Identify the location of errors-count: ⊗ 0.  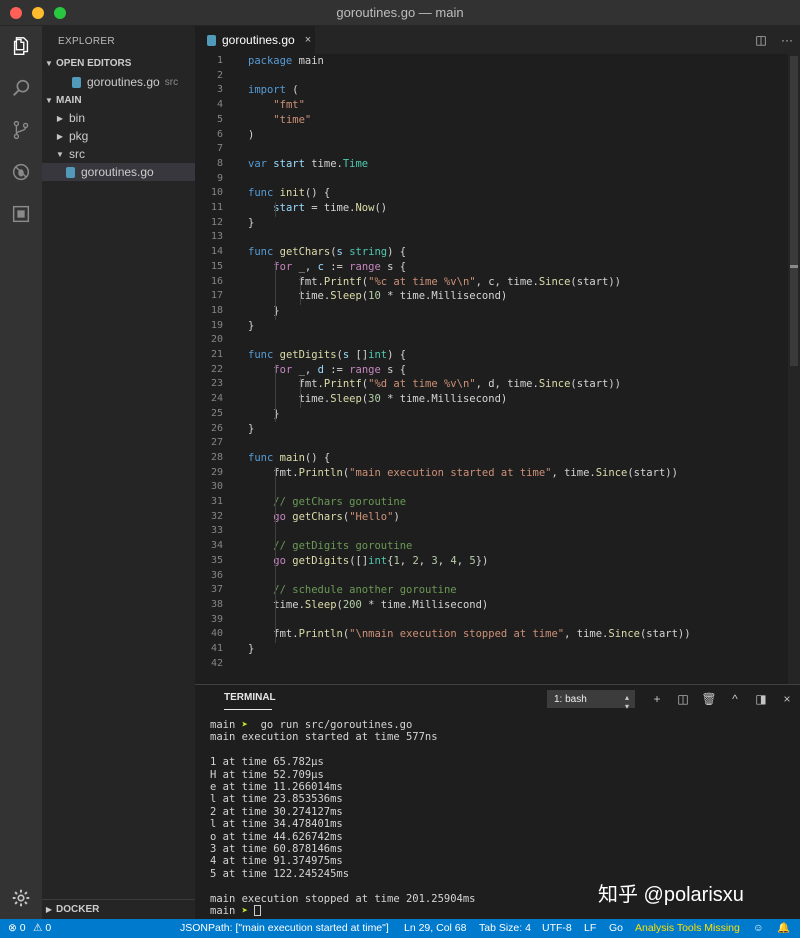
(17, 928).